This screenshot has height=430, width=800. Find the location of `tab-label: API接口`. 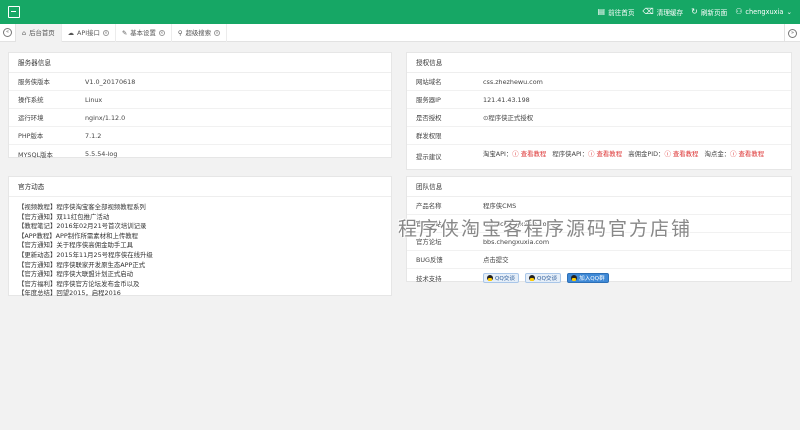

tab-label: API接口 is located at coordinates (88, 33).